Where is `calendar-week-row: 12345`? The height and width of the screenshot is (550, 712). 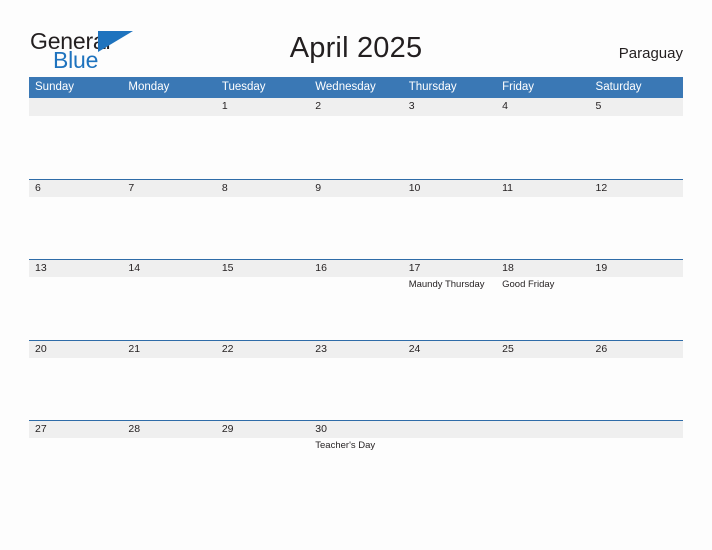
calendar-week-row: 12345 is located at coordinates (356, 138).